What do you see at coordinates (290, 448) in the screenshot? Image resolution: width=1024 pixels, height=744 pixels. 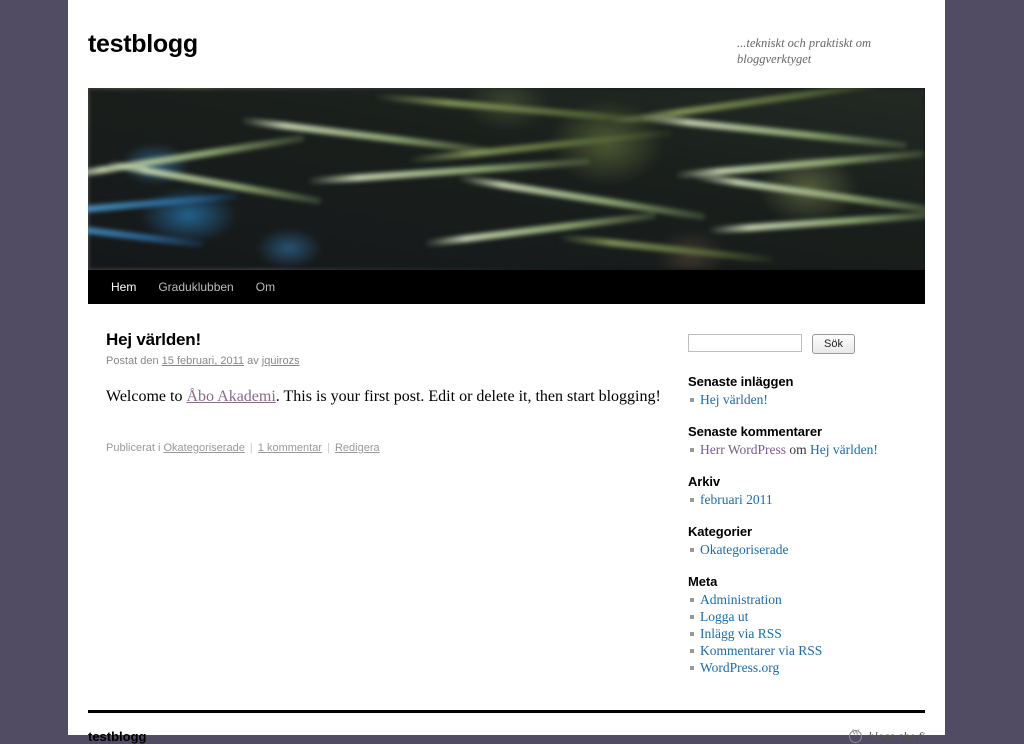 I see `post-comments-link: 1 kommentar` at bounding box center [290, 448].